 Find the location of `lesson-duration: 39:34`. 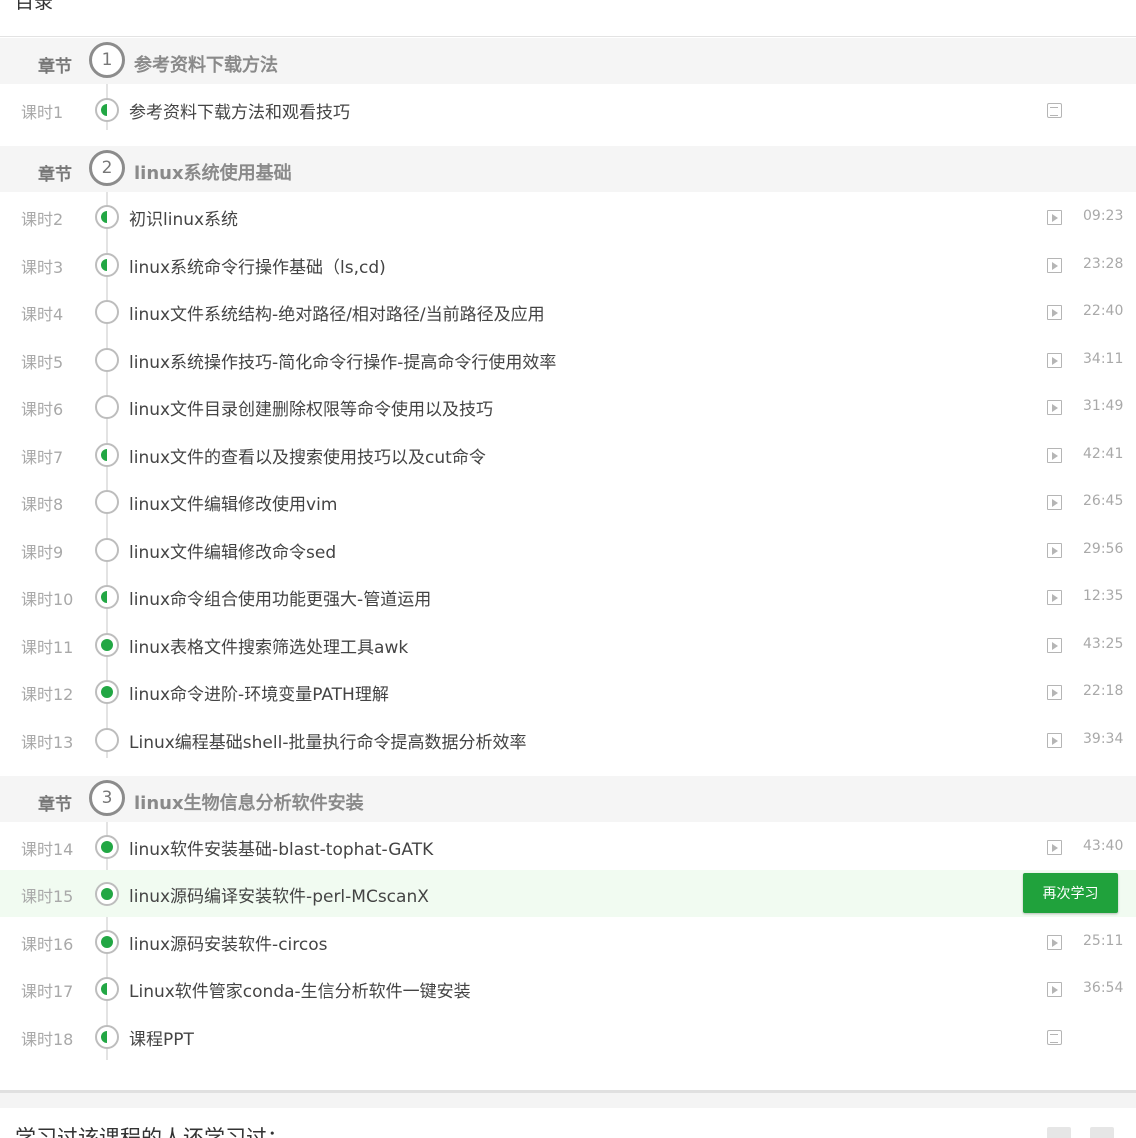

lesson-duration: 39:34 is located at coordinates (1103, 739).